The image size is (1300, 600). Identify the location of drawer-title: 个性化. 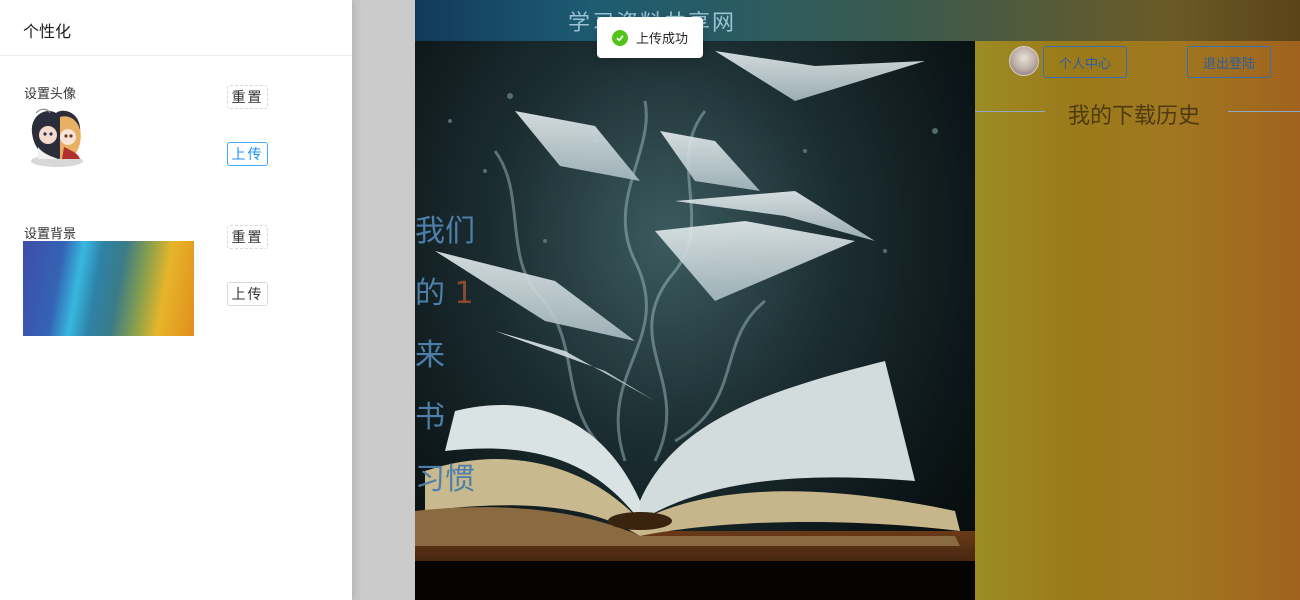
(176, 28).